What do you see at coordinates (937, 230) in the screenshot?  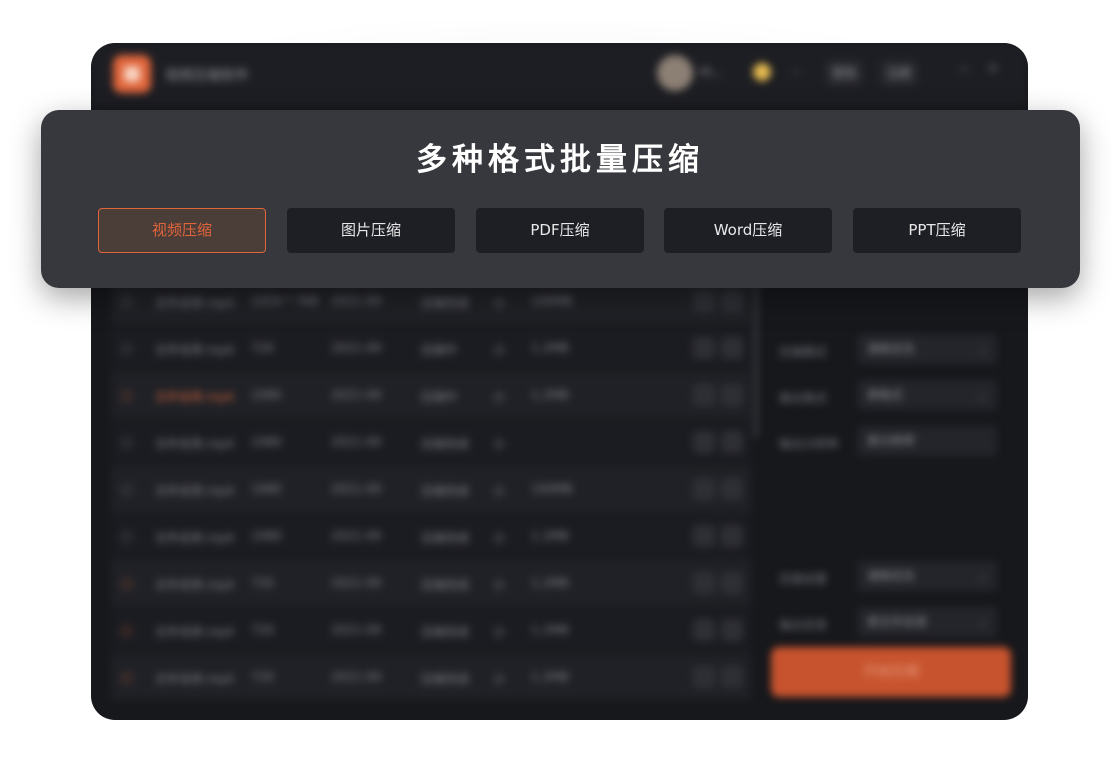 I see `tab-ppt-compress: PPT压缩` at bounding box center [937, 230].